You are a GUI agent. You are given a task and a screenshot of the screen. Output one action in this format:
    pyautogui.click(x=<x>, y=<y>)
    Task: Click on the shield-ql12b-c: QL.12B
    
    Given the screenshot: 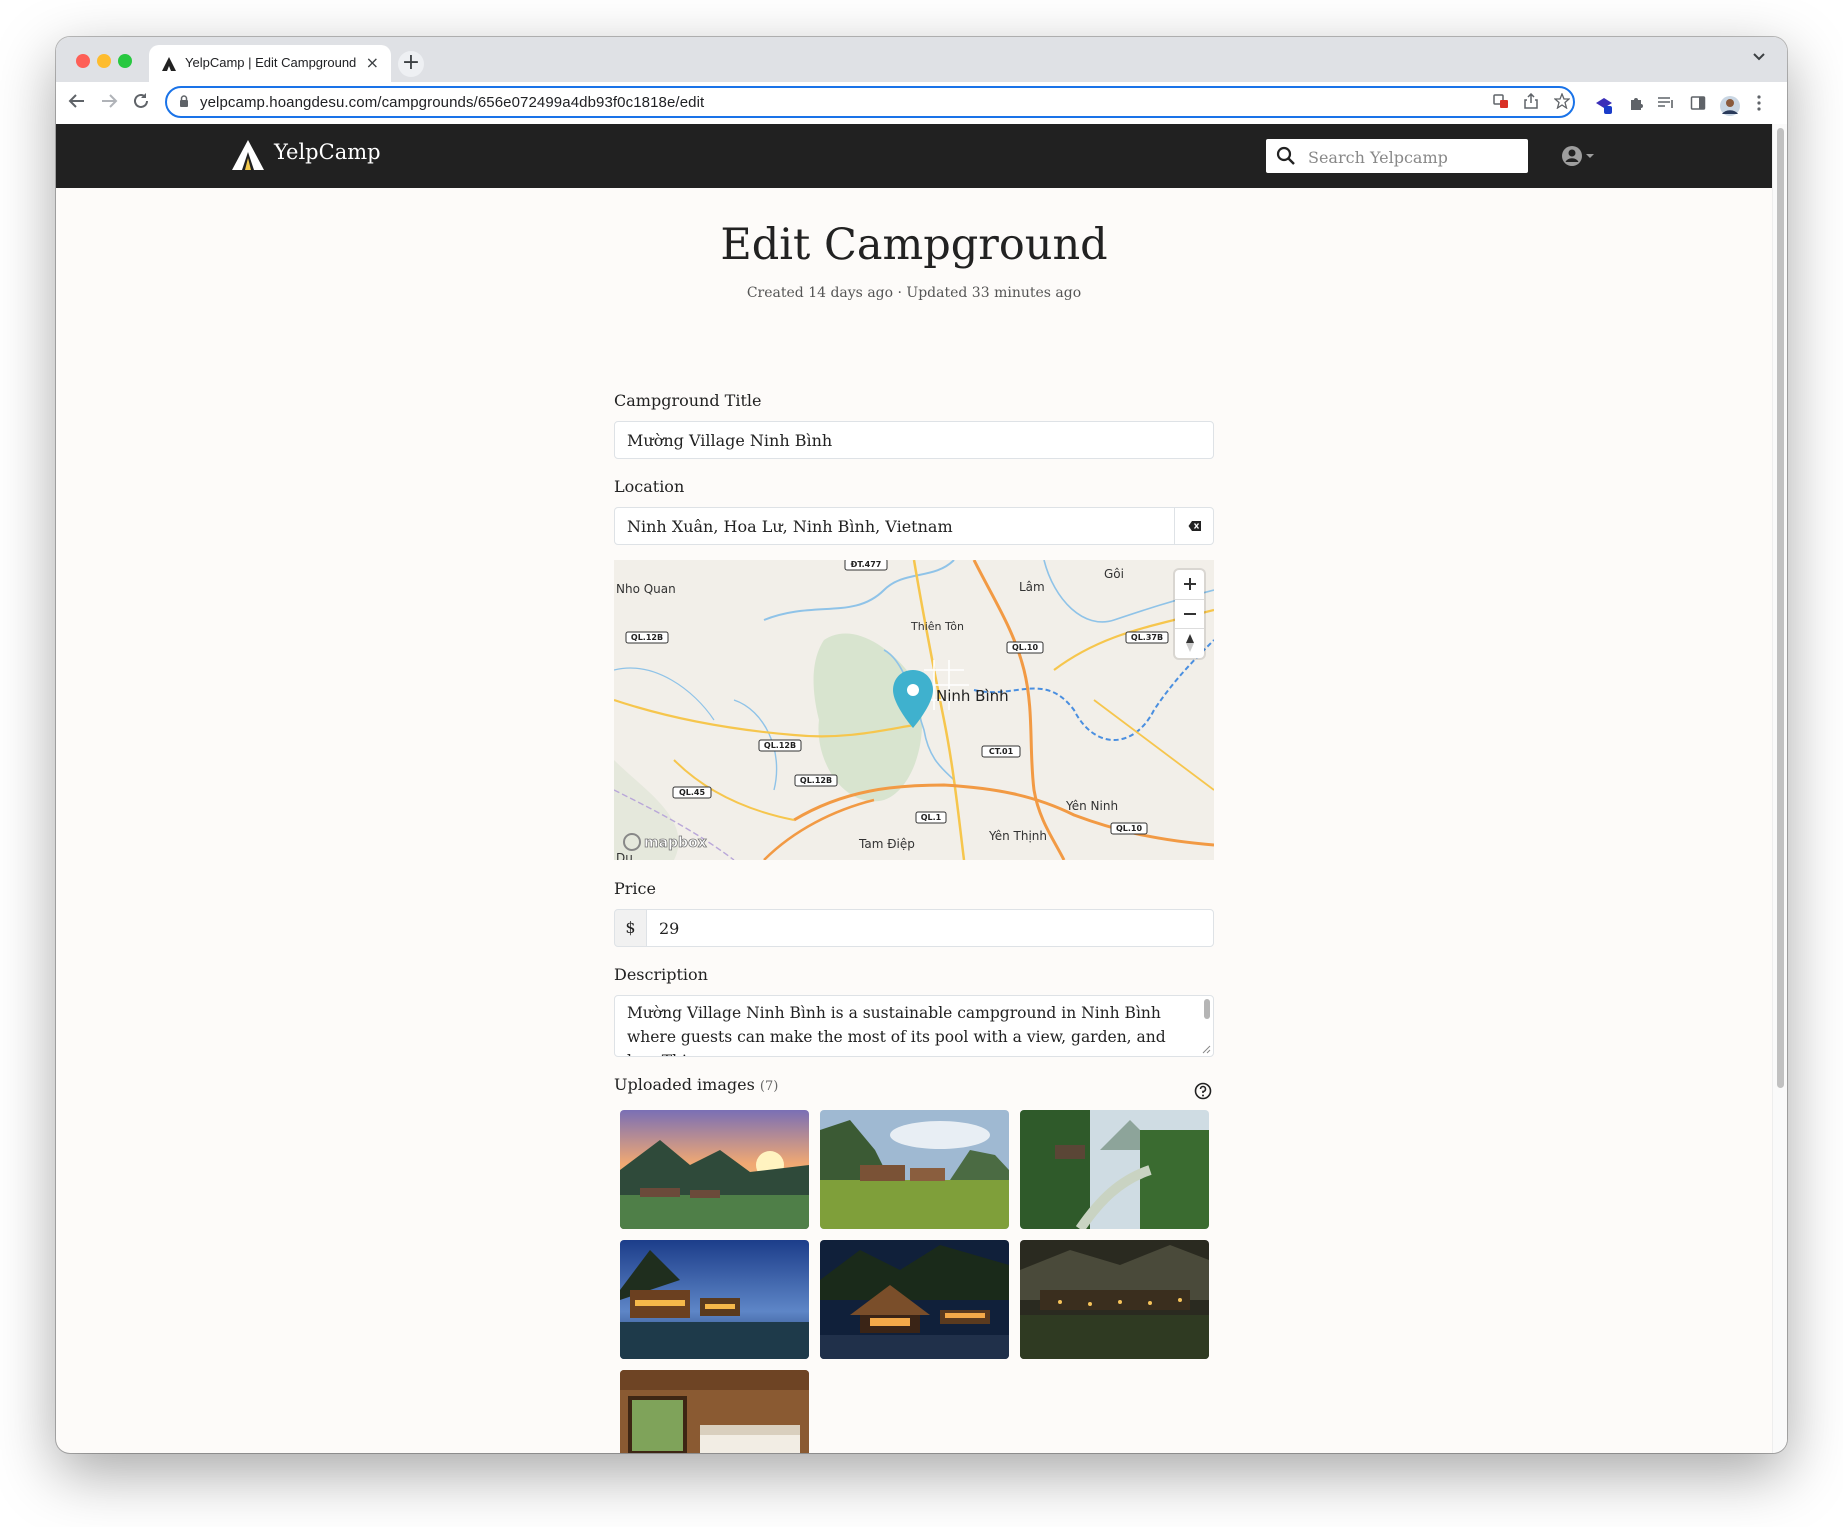 What is the action you would take?
    pyautogui.click(x=816, y=780)
    